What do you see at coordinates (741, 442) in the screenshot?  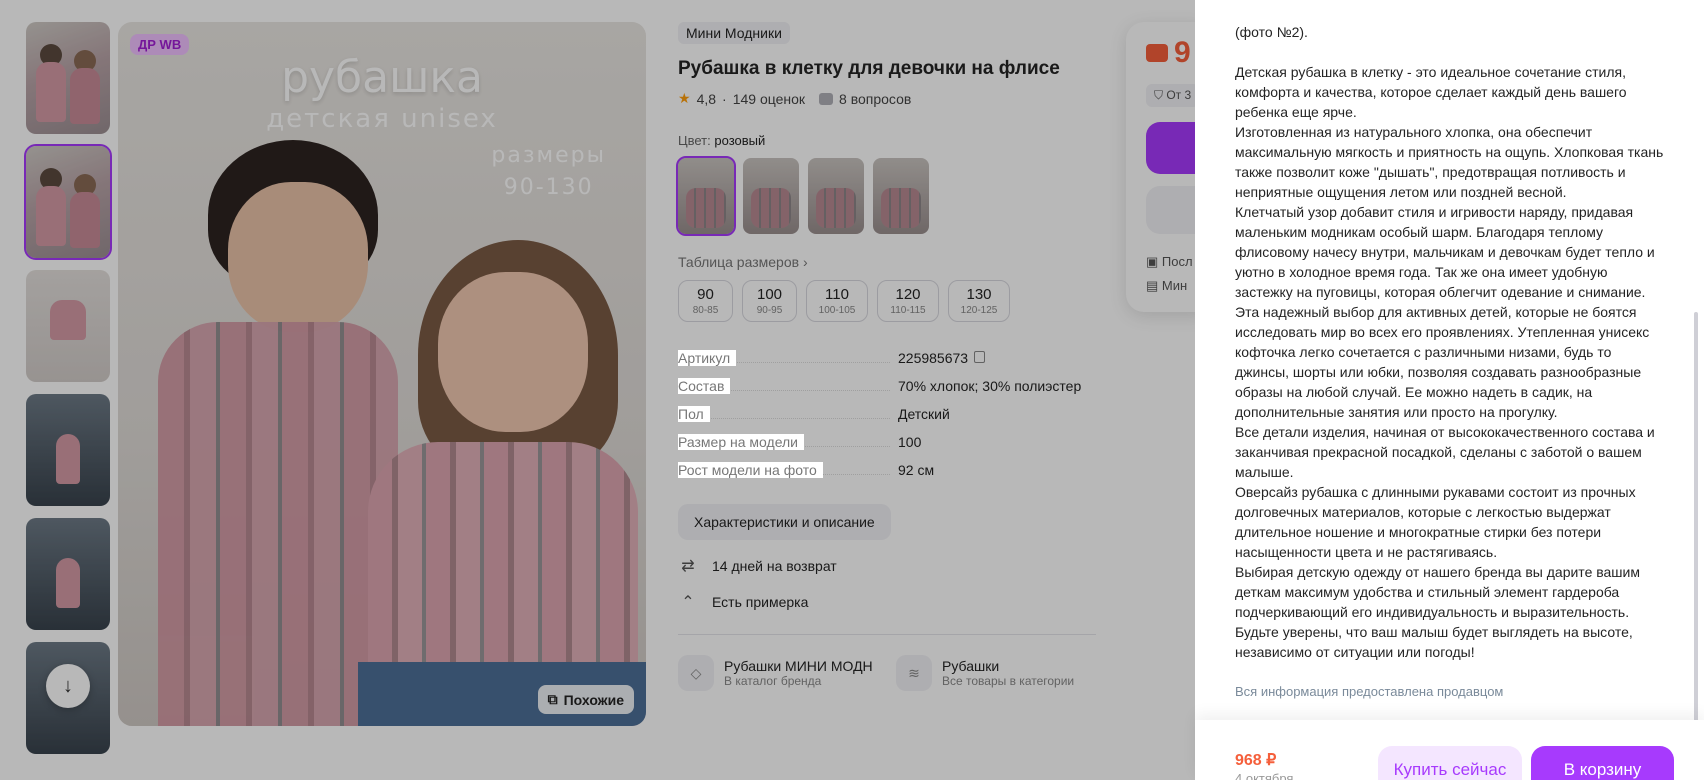 I see `spec-name-text: Размер на модели` at bounding box center [741, 442].